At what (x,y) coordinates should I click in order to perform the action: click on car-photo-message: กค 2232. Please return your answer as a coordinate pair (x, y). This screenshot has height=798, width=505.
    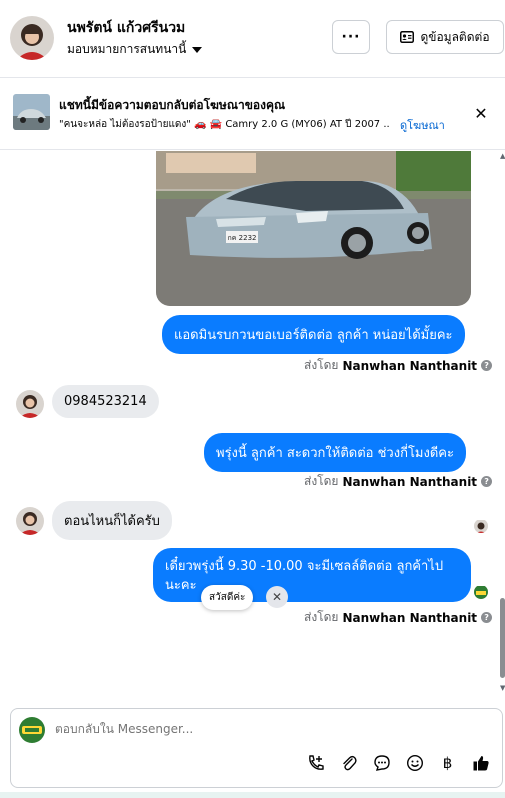
    Looking at the image, I should click on (313, 228).